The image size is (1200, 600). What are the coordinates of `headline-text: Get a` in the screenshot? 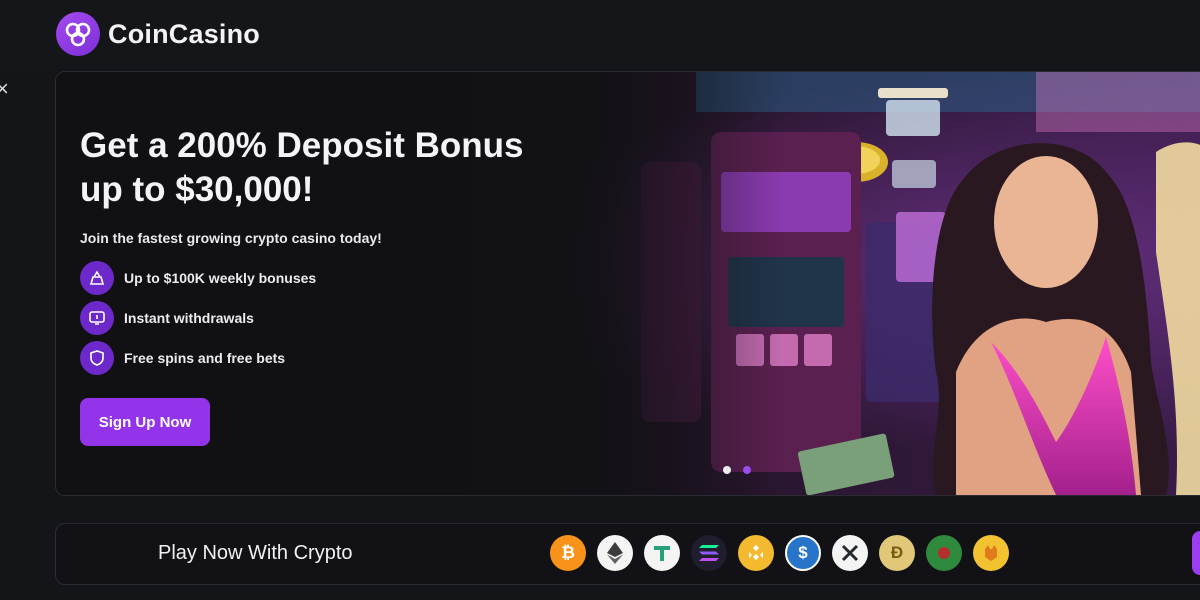 It's located at (129, 145).